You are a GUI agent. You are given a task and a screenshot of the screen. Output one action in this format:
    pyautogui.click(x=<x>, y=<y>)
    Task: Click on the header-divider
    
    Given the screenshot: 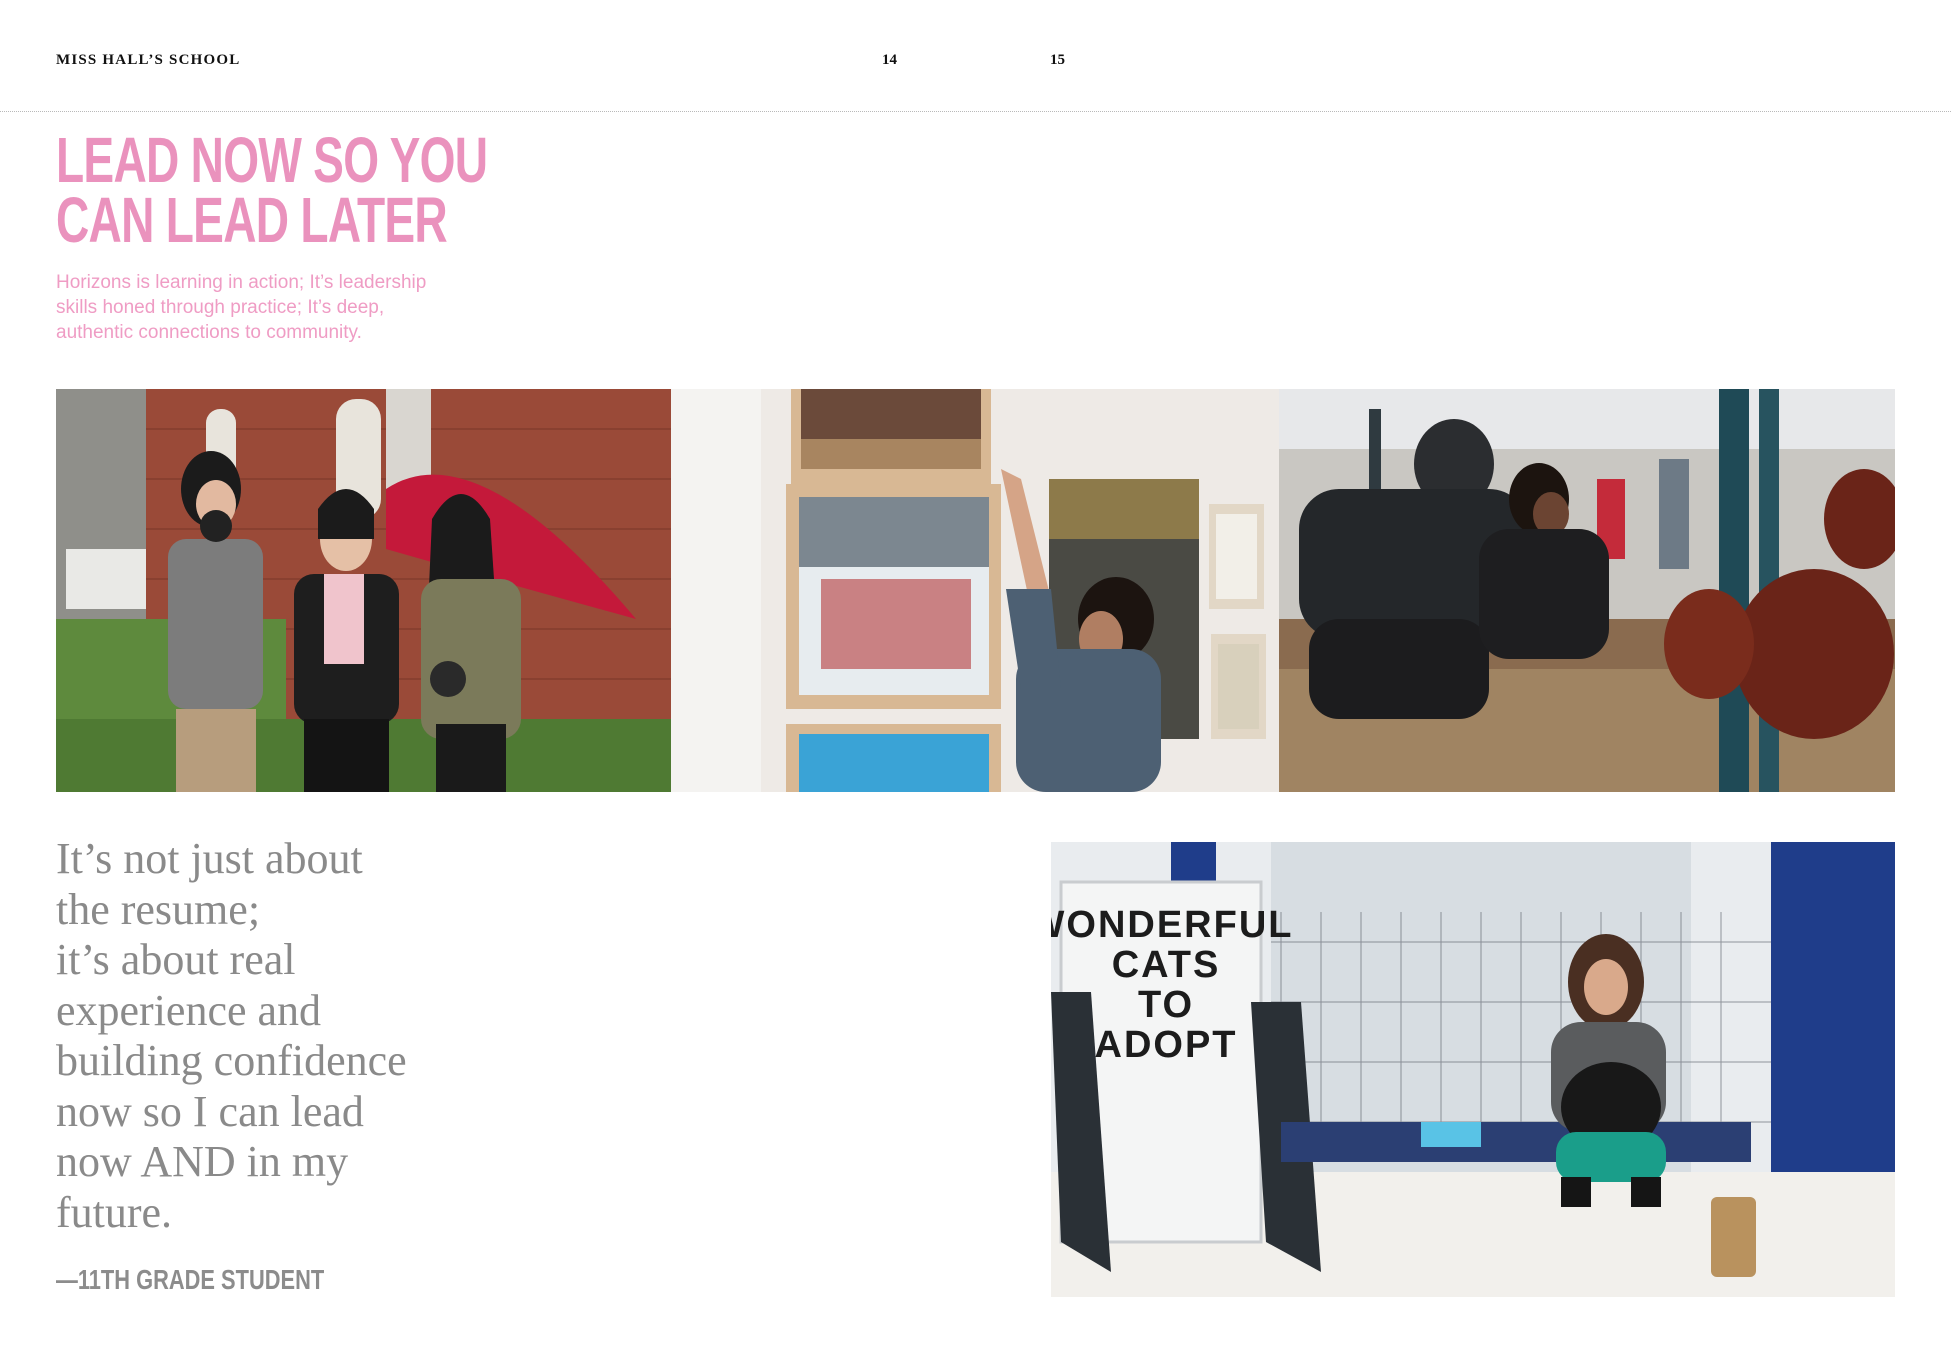 What is the action you would take?
    pyautogui.click(x=975, y=111)
    